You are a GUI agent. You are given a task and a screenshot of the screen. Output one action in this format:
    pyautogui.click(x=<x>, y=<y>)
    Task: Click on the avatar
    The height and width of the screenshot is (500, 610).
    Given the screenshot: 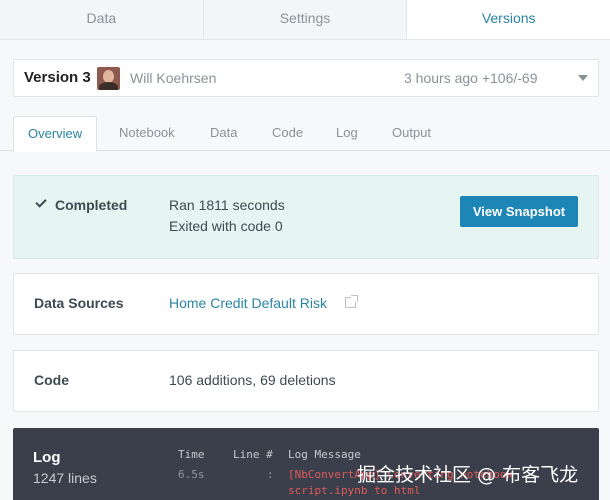 What is the action you would take?
    pyautogui.click(x=108, y=78)
    